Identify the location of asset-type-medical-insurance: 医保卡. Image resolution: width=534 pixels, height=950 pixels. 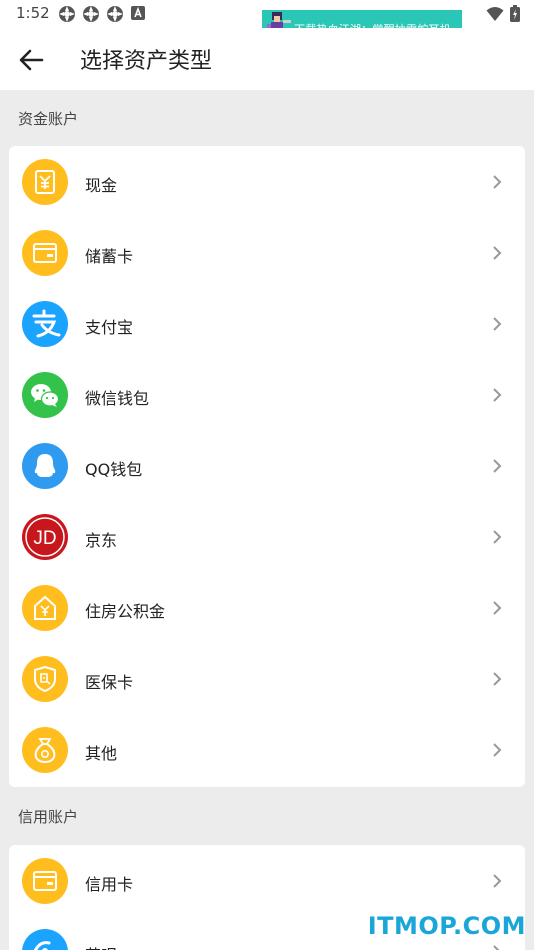
(267, 679).